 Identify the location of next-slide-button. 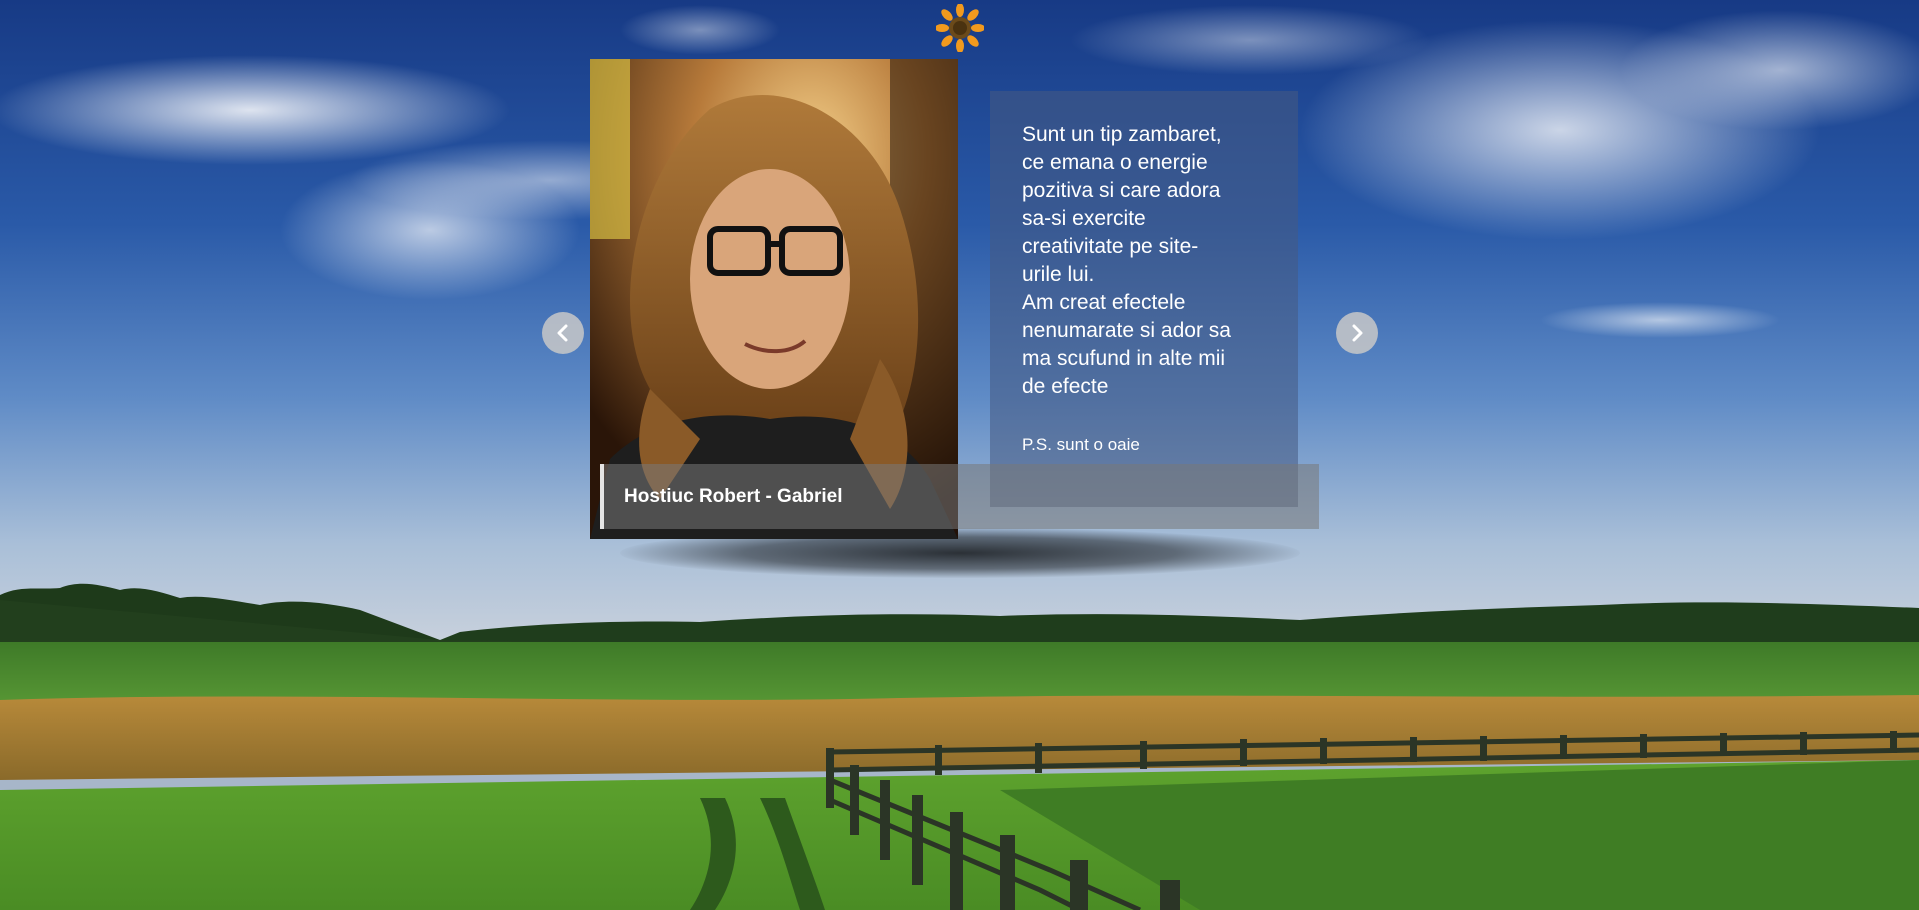
(1357, 333).